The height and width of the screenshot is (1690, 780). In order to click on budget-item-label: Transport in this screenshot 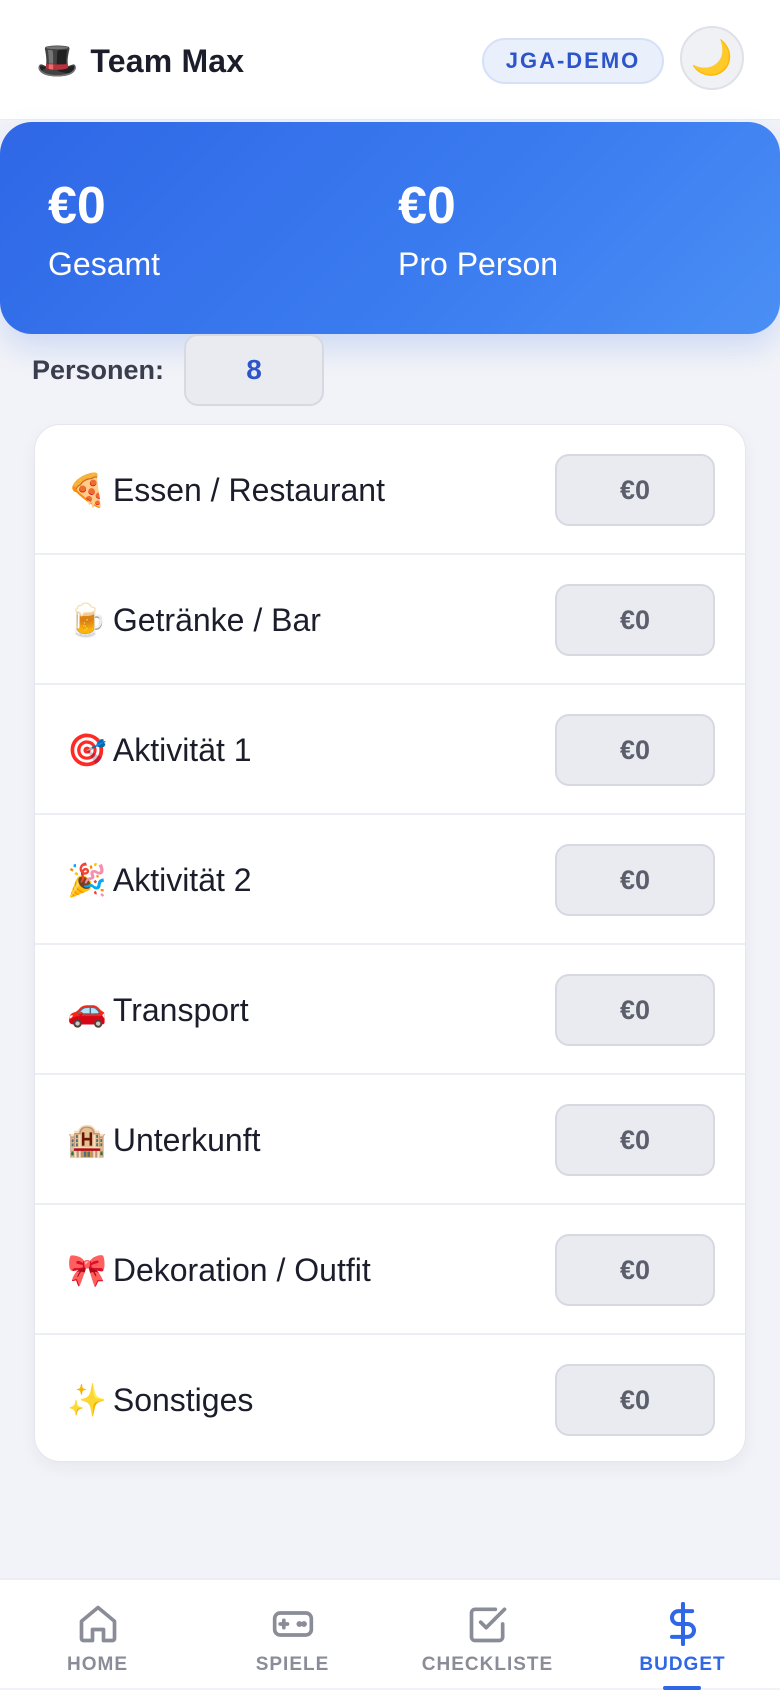, I will do `click(180, 1009)`.